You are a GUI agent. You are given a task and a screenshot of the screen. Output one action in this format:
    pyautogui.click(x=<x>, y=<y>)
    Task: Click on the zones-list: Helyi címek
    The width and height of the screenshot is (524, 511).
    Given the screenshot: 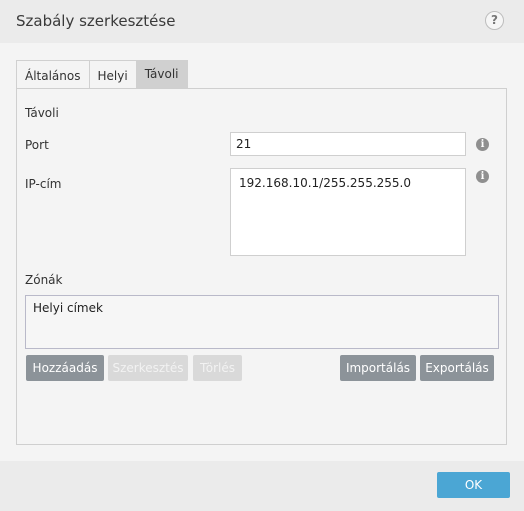 What is the action you would take?
    pyautogui.click(x=262, y=322)
    